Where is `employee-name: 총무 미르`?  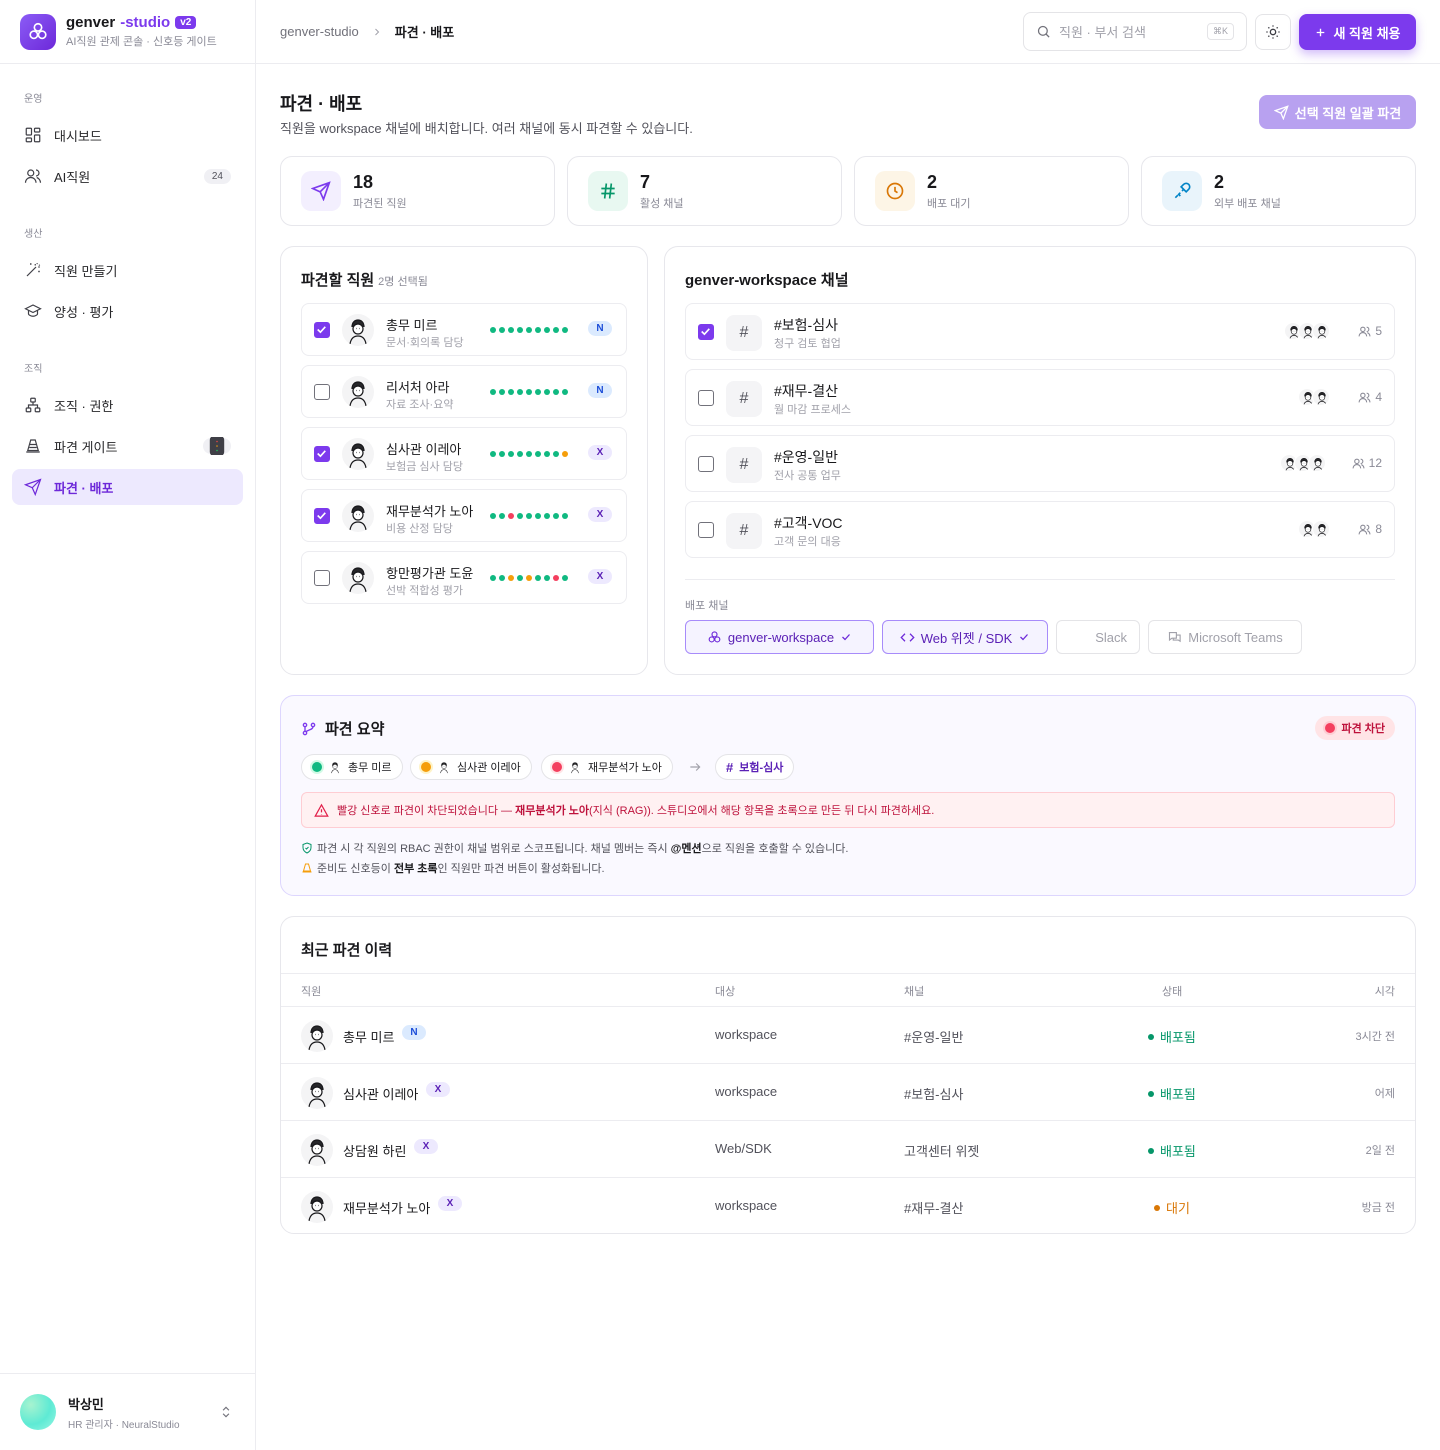
employee-name: 총무 미르 is located at coordinates (412, 325).